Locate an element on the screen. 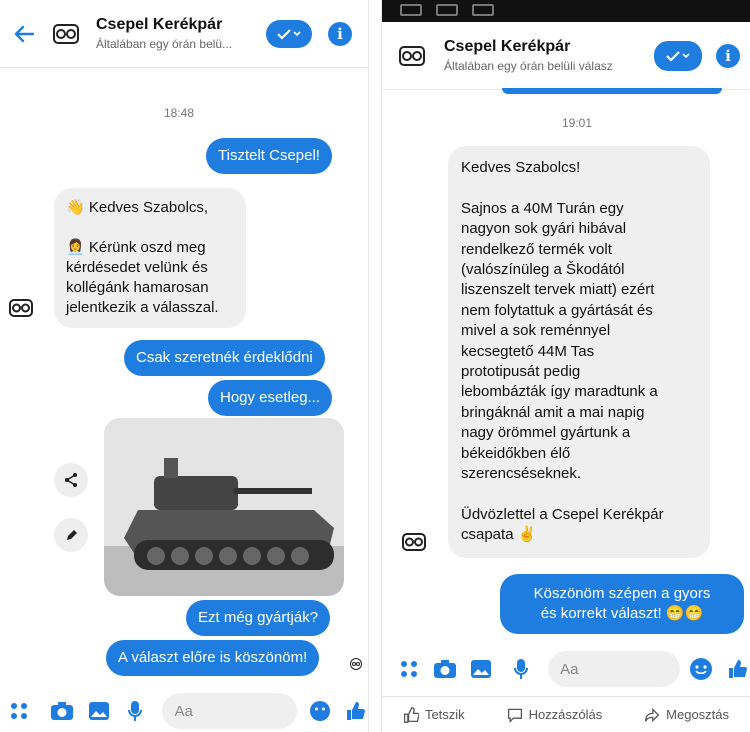 The image size is (750, 732). share-icon is located at coordinates (71, 480).